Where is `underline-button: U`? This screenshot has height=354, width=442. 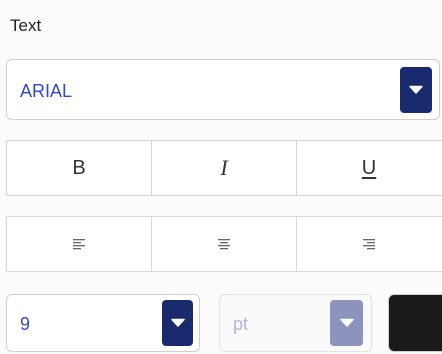 underline-button: U is located at coordinates (369, 168).